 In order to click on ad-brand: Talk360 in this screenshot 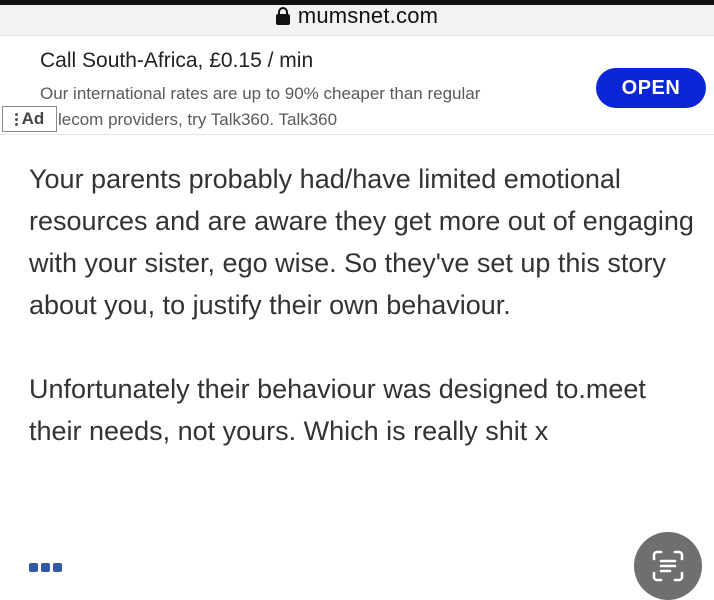, I will do `click(308, 119)`.